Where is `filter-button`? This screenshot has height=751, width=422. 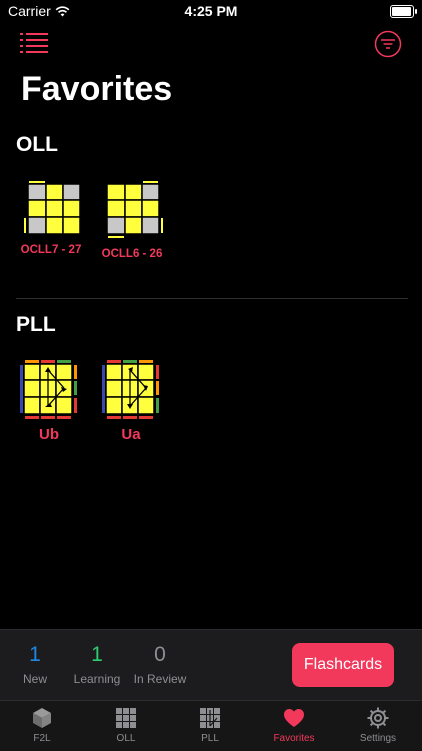 filter-button is located at coordinates (388, 44).